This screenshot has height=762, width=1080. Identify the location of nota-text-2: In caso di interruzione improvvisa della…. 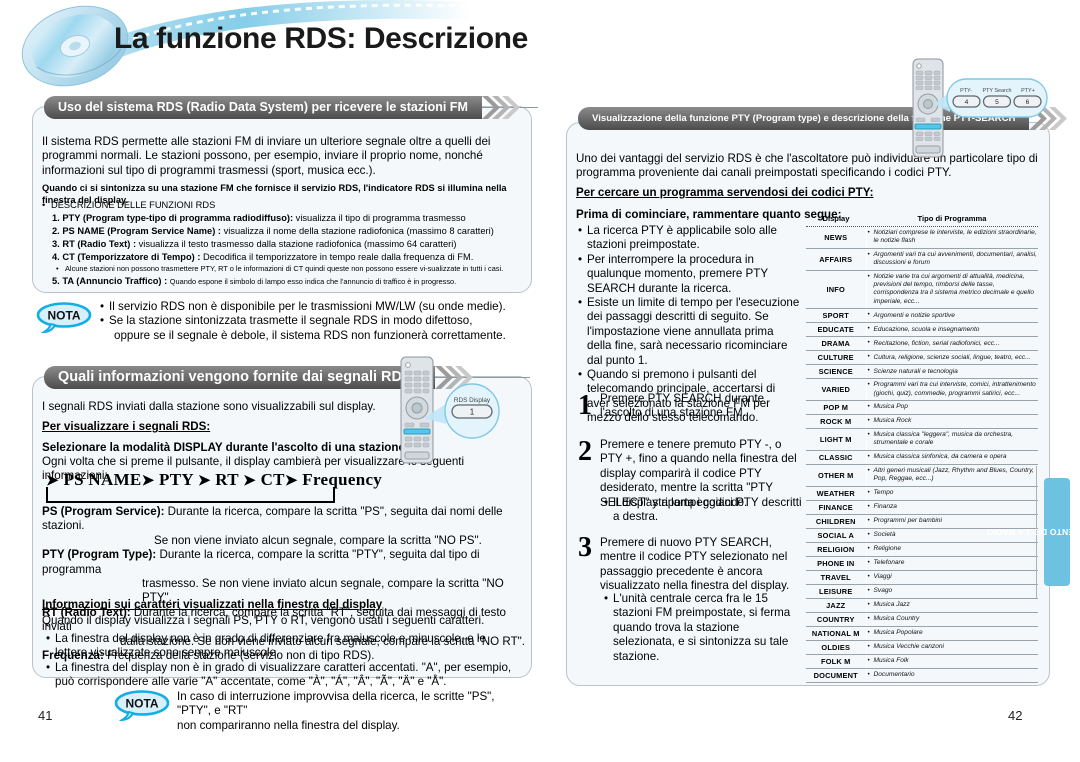
(336, 711).